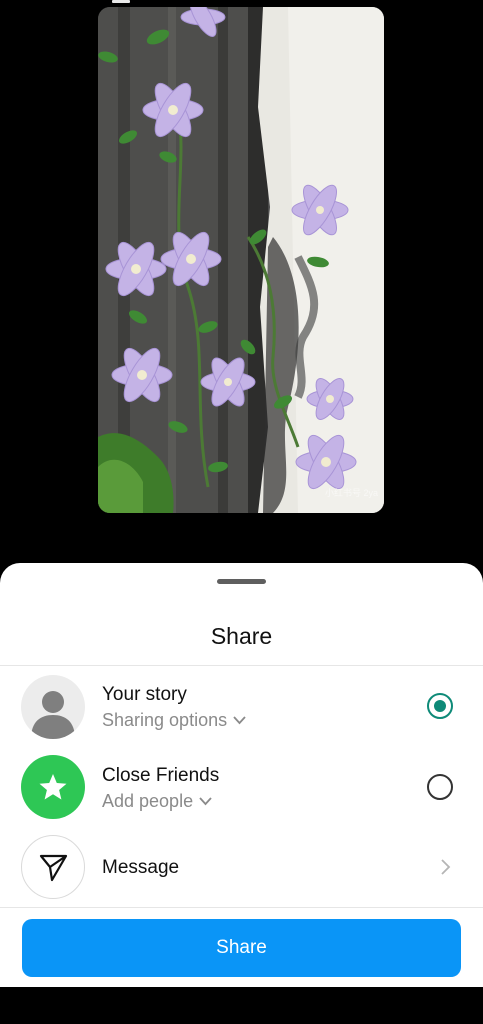 The height and width of the screenshot is (1024, 483). What do you see at coordinates (241, 636) in the screenshot?
I see `sheet-title: Share` at bounding box center [241, 636].